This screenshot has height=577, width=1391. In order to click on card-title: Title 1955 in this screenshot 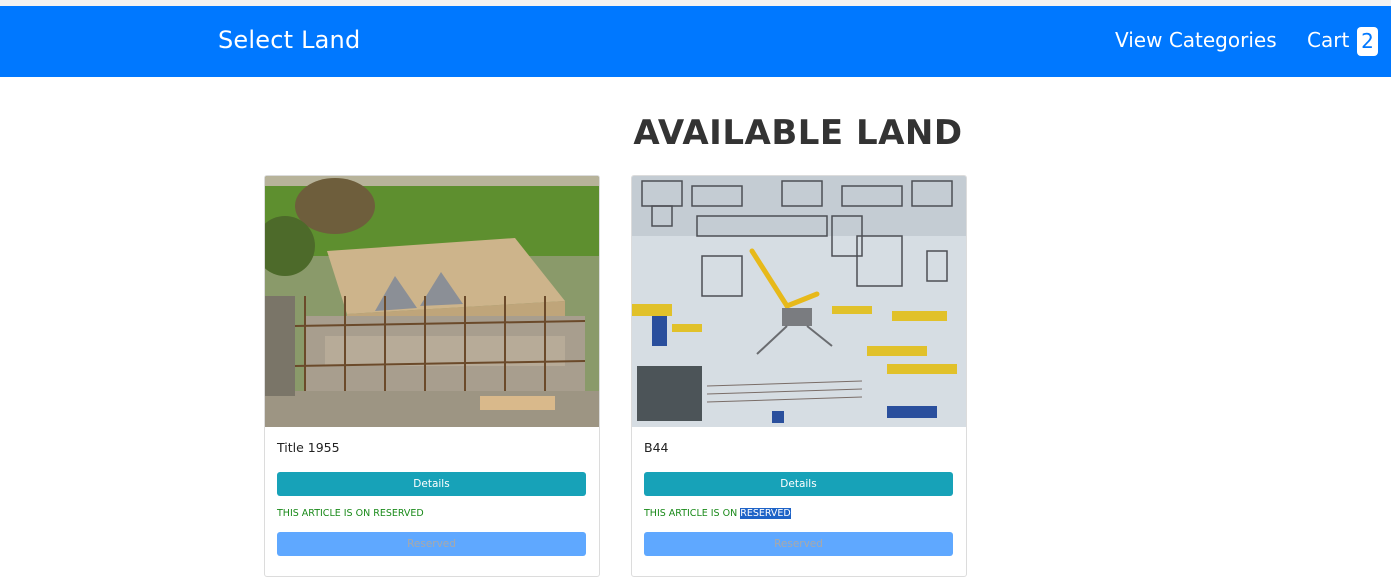, I will do `click(308, 447)`.